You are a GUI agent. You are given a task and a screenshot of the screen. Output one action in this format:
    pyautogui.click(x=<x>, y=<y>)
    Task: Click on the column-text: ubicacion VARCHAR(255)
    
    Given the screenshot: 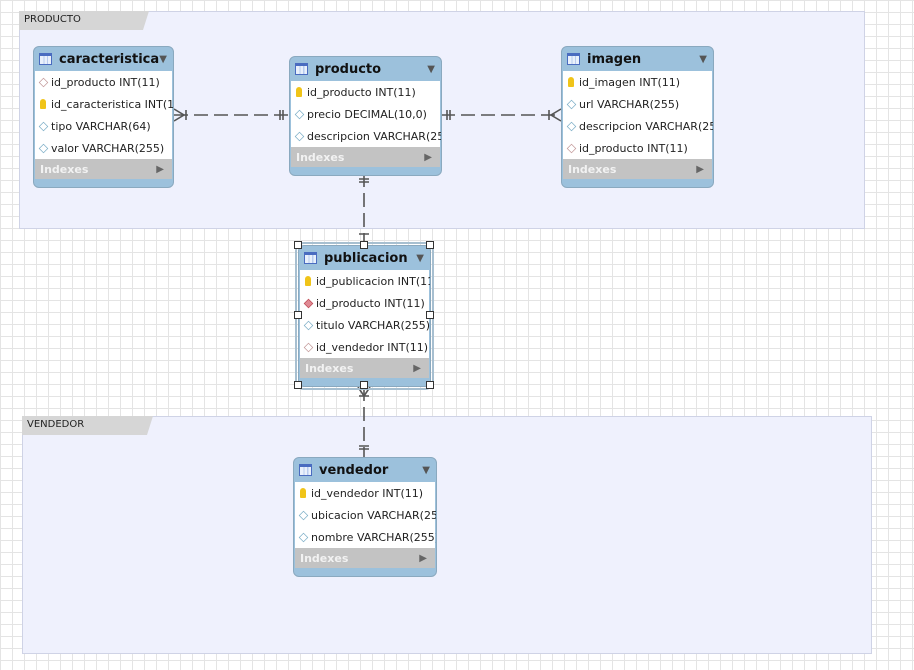 What is the action you would take?
    pyautogui.click(x=374, y=515)
    